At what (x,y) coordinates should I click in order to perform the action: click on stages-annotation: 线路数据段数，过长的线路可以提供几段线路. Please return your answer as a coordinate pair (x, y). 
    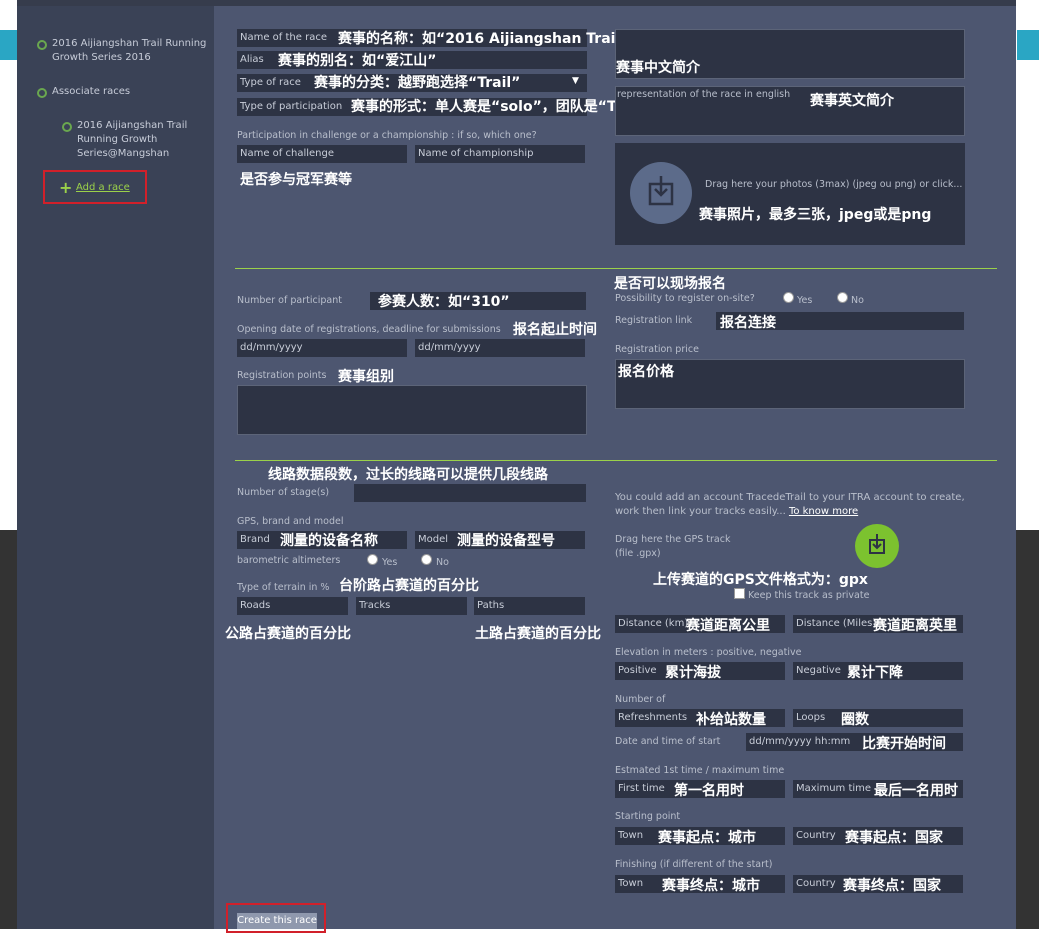
    Looking at the image, I should click on (408, 475).